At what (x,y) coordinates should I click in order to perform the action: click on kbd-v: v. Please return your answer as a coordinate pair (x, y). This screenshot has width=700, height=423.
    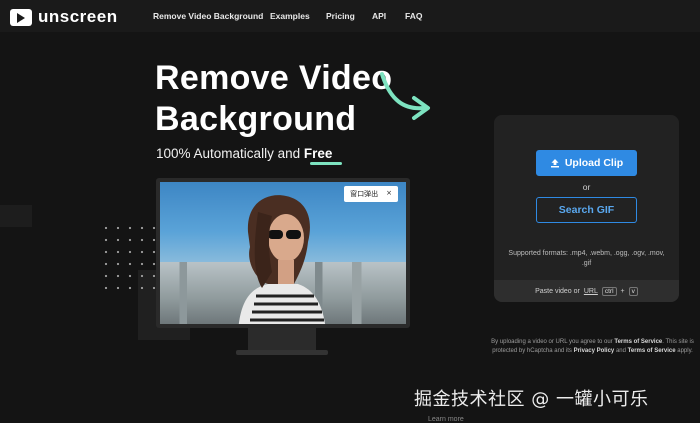
    Looking at the image, I should click on (633, 291).